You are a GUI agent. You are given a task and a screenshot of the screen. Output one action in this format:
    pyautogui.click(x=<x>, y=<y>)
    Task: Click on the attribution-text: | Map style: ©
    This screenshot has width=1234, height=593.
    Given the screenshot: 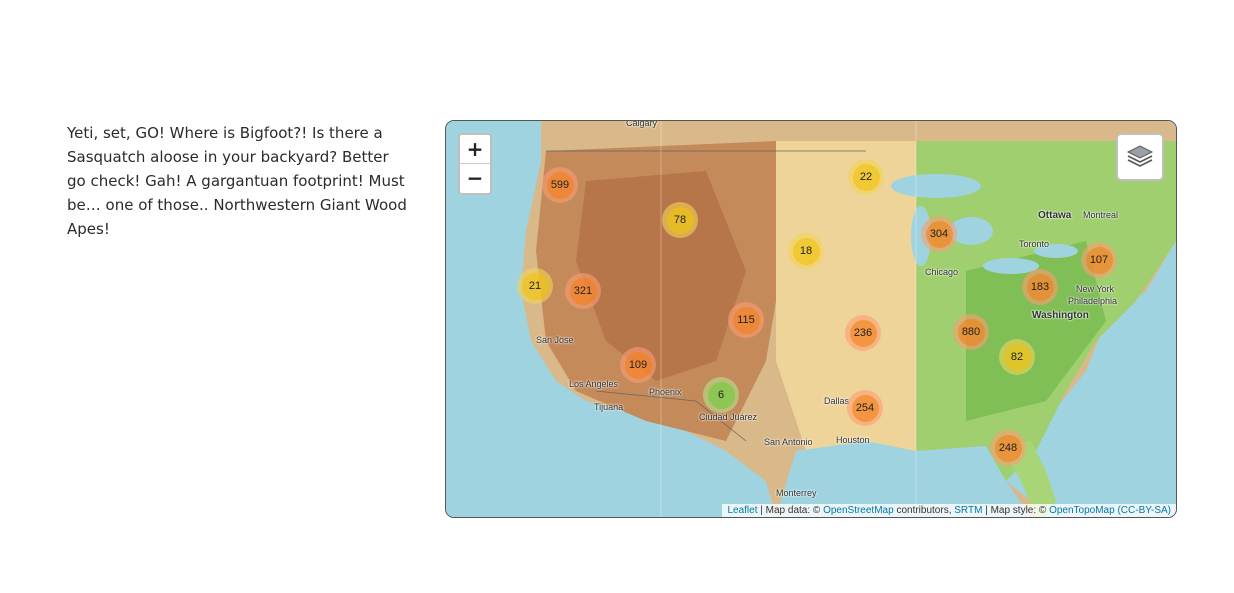 What is the action you would take?
    pyautogui.click(x=1016, y=510)
    